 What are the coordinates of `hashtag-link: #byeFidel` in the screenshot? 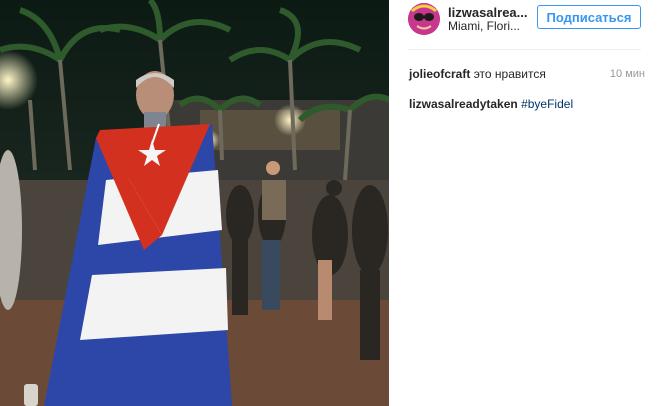 It's located at (547, 104).